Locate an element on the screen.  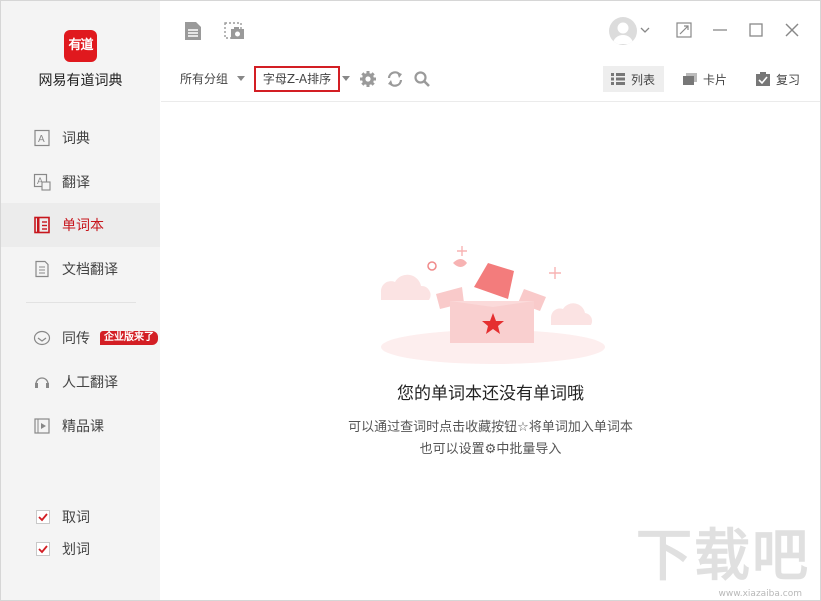
checkbox-label: 取词 is located at coordinates (76, 518).